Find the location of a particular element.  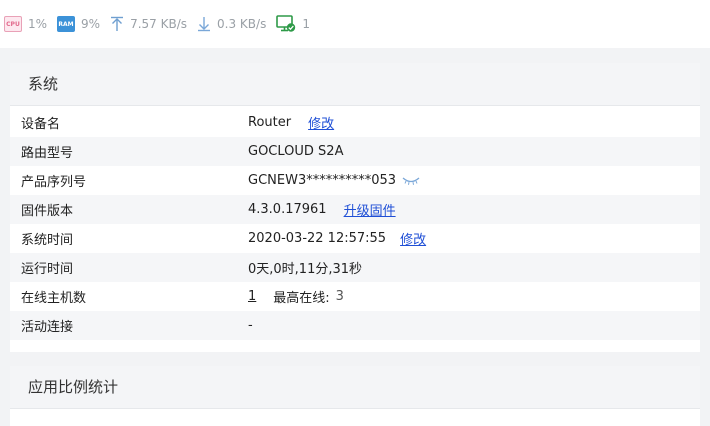

cpu-value: 1% is located at coordinates (38, 24).